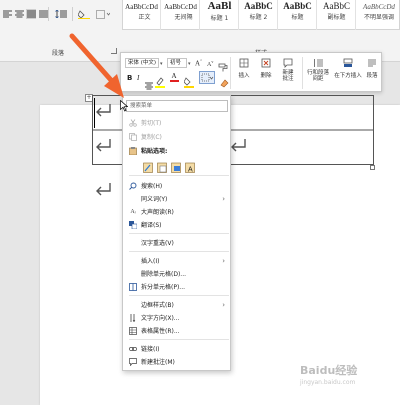 This screenshot has width=400, height=405. Describe the element at coordinates (348, 68) in the screenshot. I see `insert-below-button: 在下方插入` at that location.